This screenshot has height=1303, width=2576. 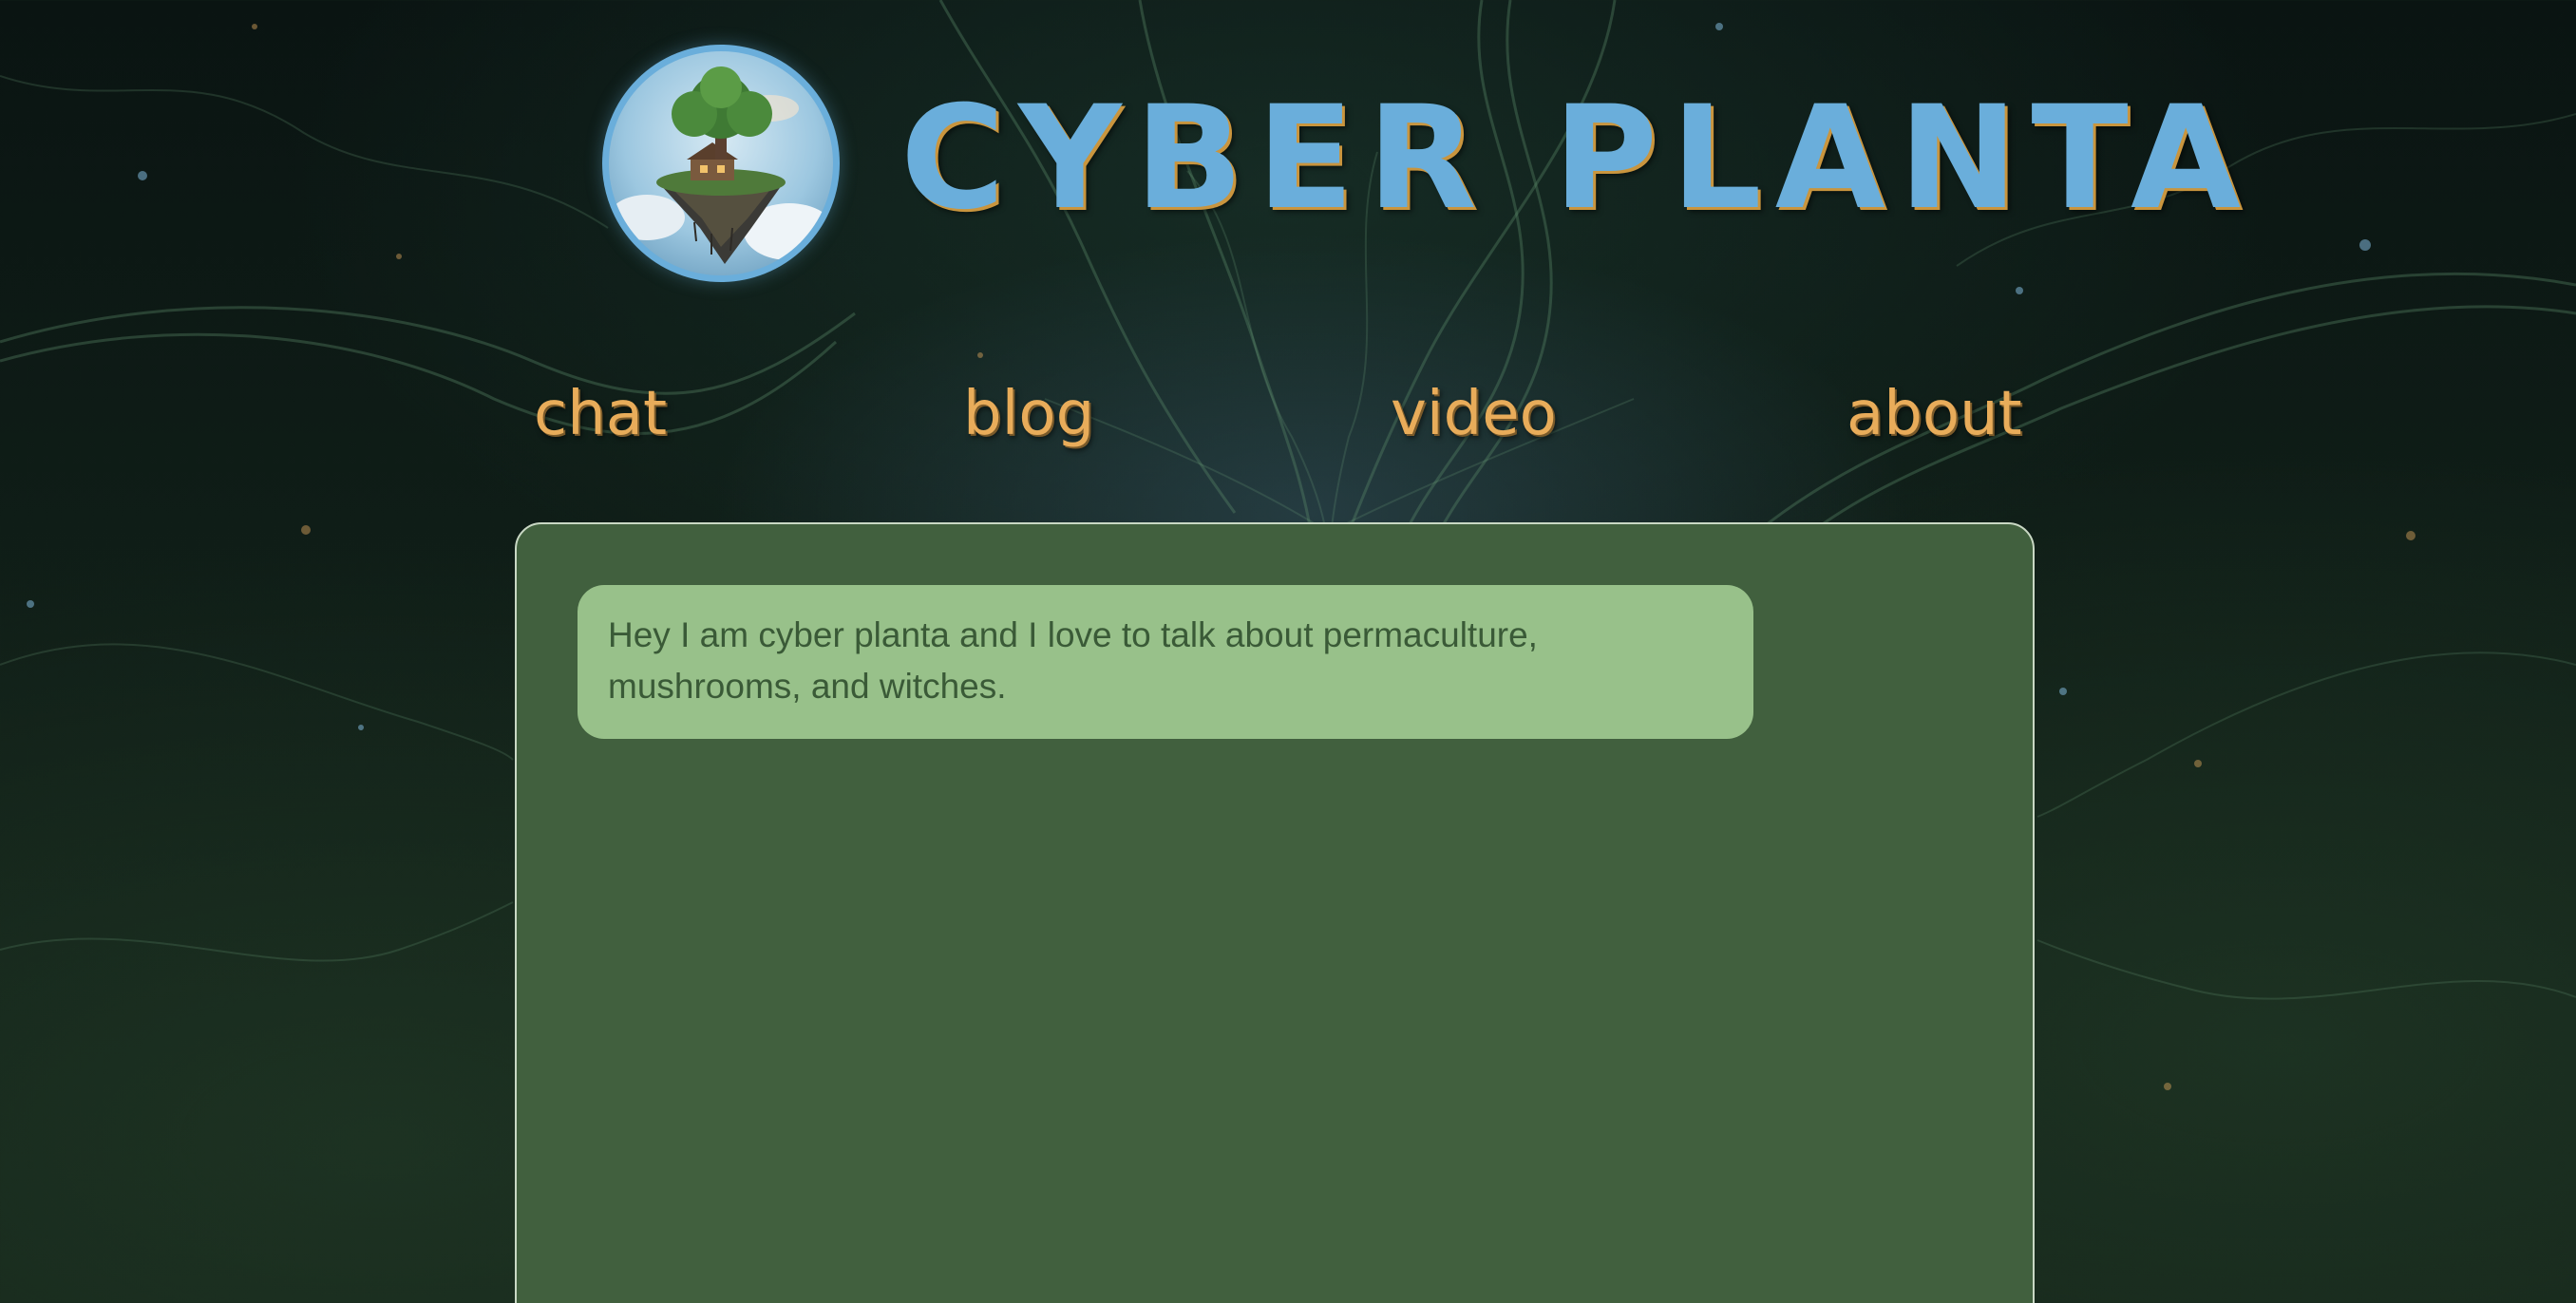 I want to click on nav-link-video: video, so click(x=1474, y=414).